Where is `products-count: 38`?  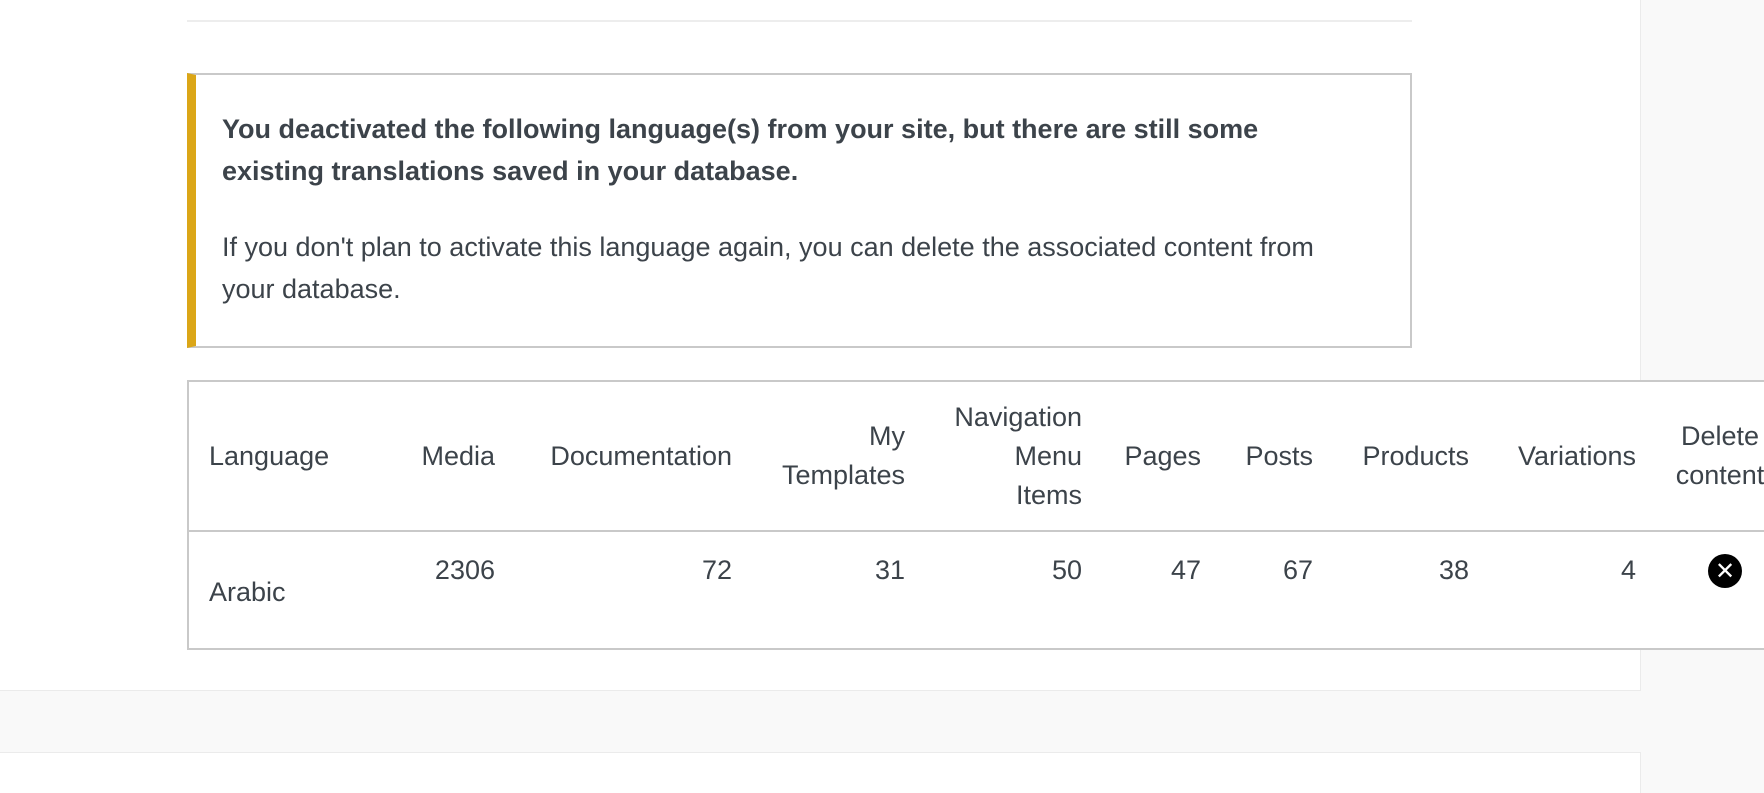 products-count: 38 is located at coordinates (1453, 570).